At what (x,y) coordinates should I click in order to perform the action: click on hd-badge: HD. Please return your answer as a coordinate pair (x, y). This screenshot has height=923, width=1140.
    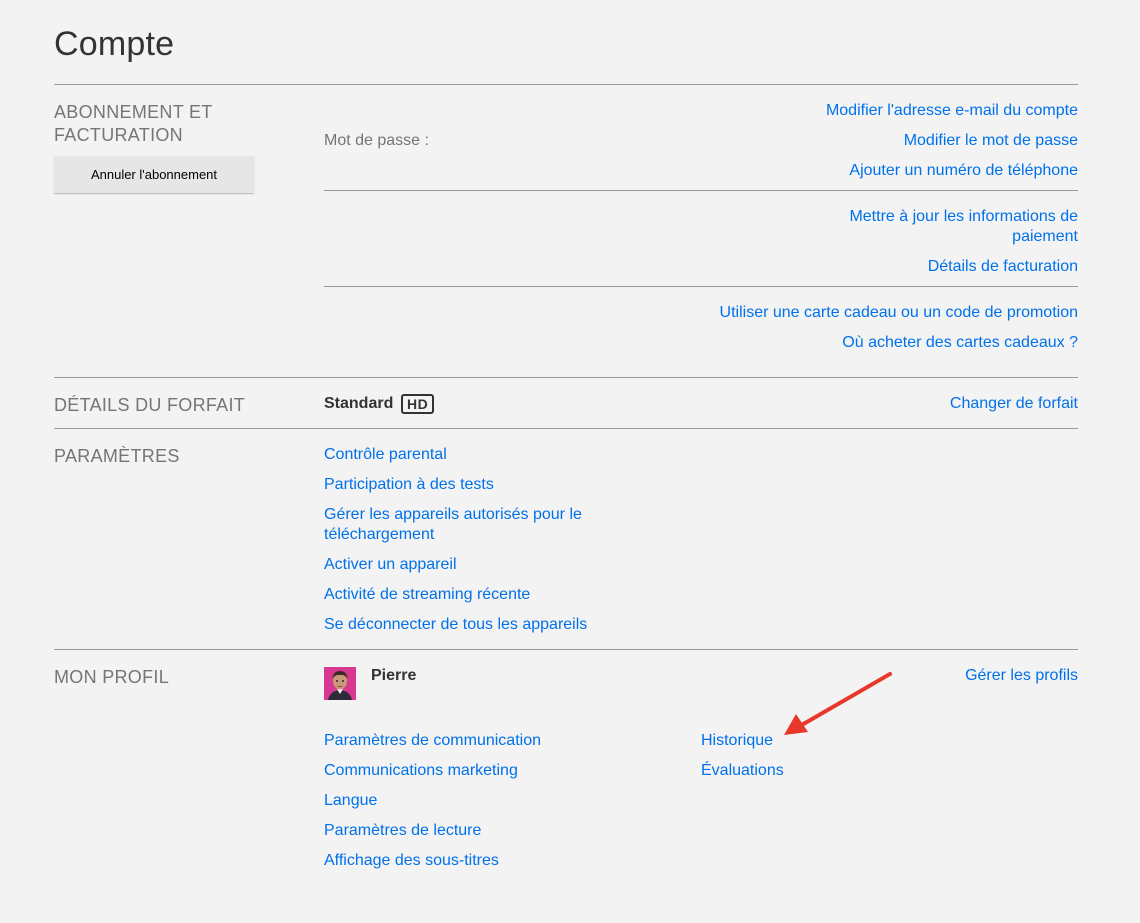
    Looking at the image, I should click on (418, 404).